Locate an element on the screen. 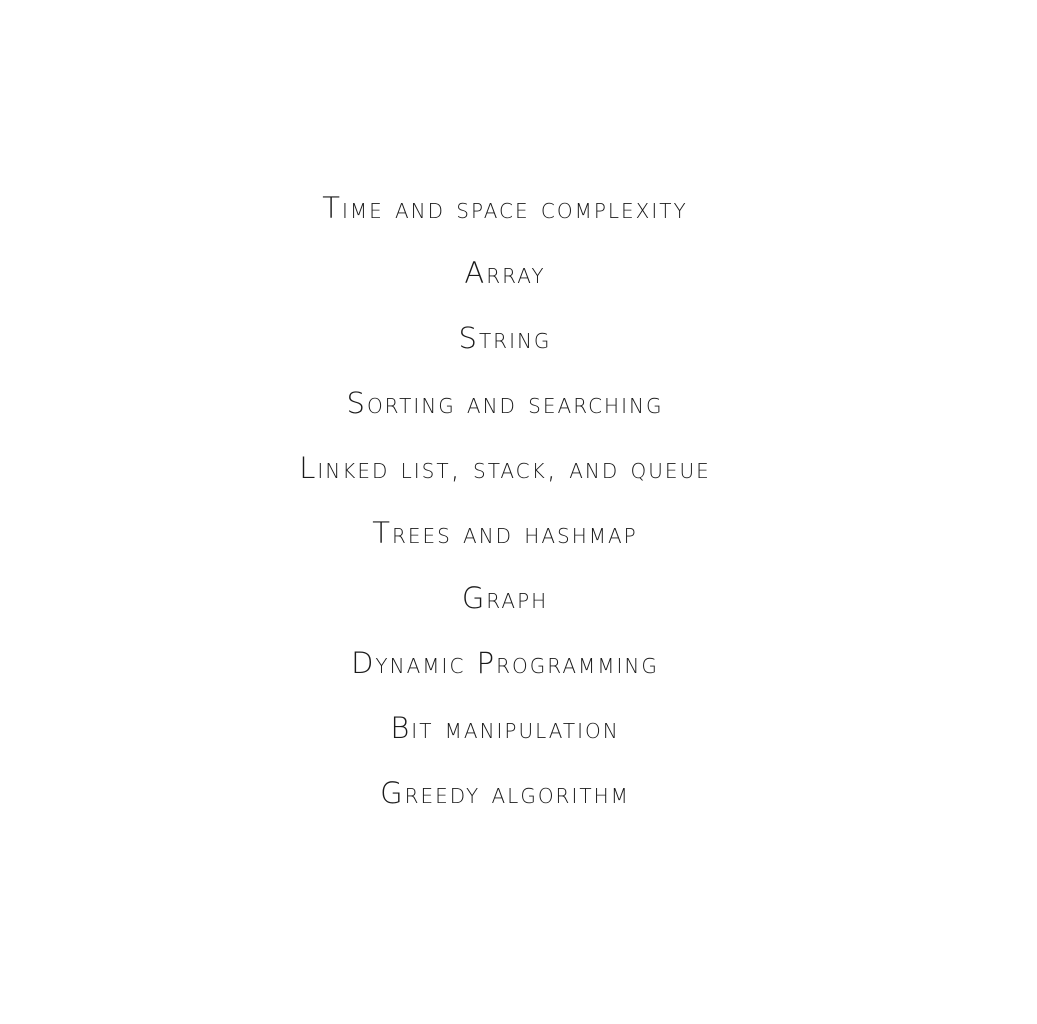 This screenshot has height=1024, width=1037. topic-item: Time and space complexity is located at coordinates (505, 208).